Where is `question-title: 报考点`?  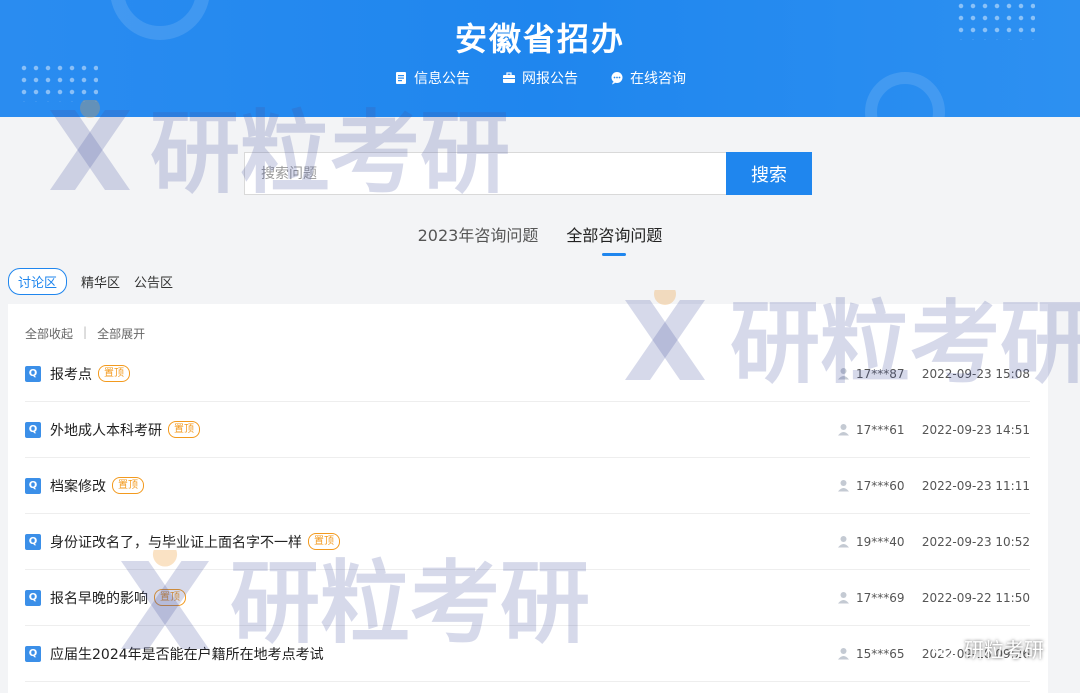 question-title: 报考点 is located at coordinates (71, 374).